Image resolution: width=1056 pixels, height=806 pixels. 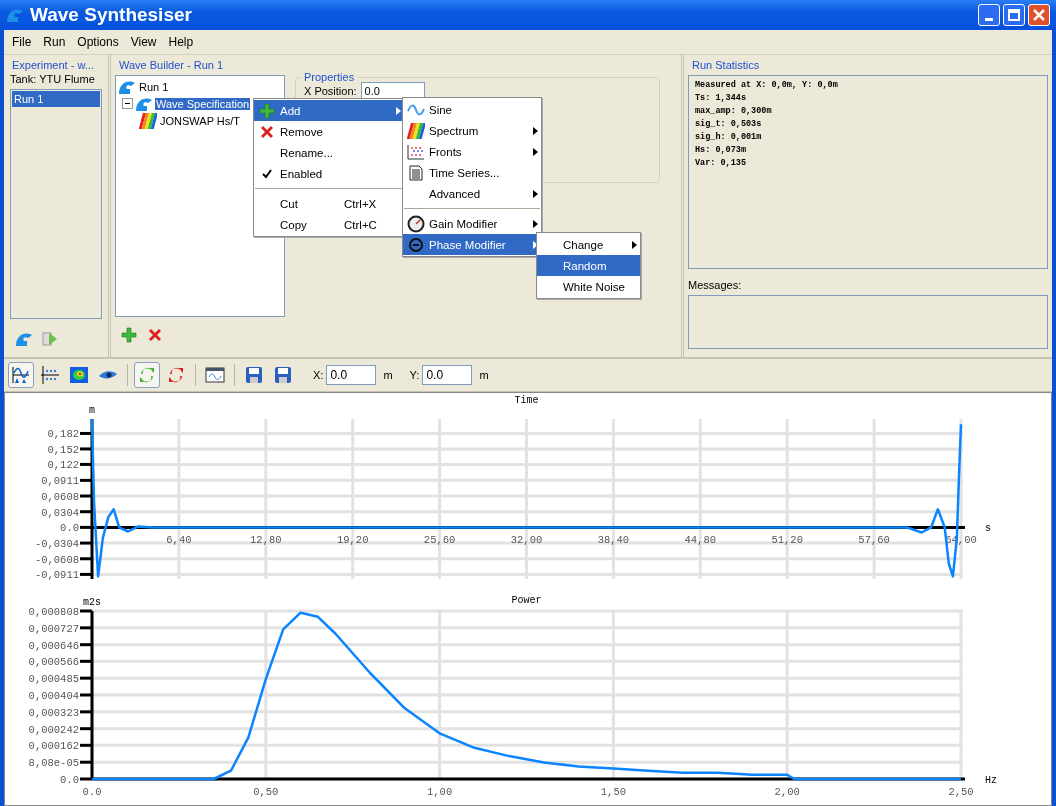 What do you see at coordinates (588, 286) in the screenshot?
I see `menu-item: White Noise` at bounding box center [588, 286].